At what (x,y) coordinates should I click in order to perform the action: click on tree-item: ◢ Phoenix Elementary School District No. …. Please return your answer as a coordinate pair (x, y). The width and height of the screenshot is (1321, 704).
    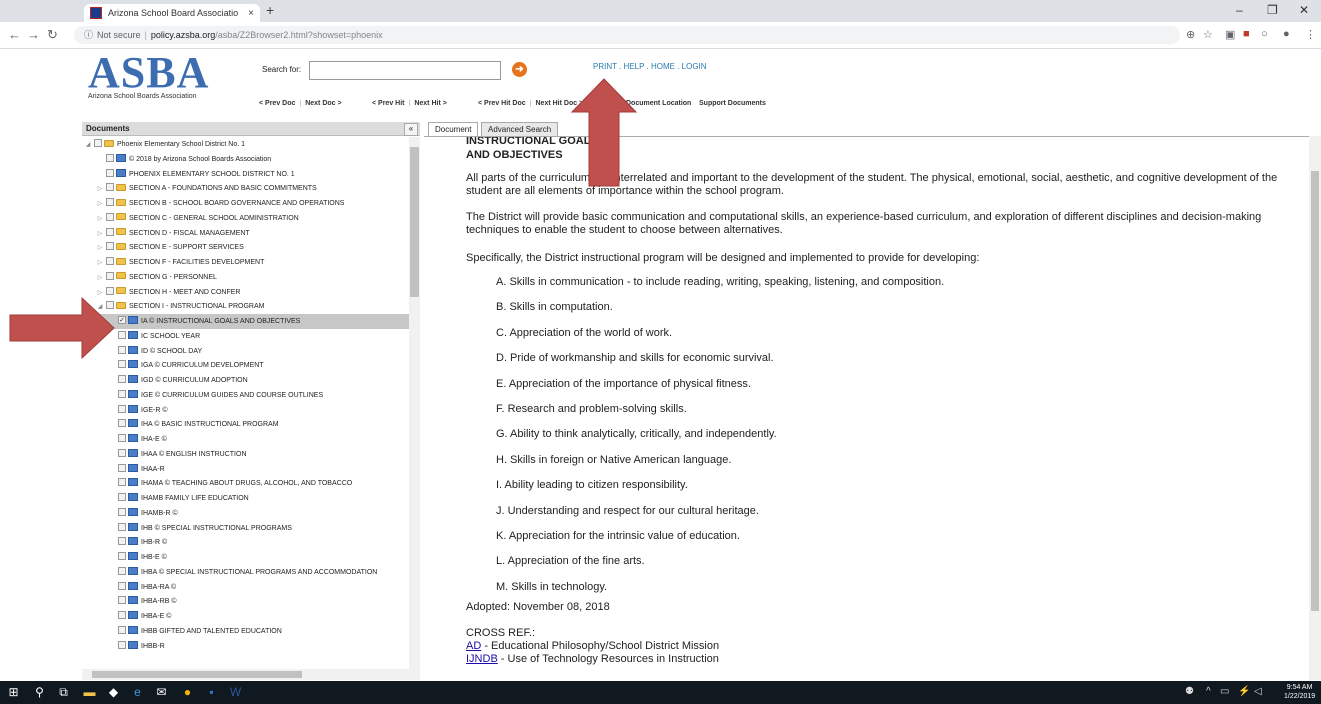
    Looking at the image, I should click on (245, 144).